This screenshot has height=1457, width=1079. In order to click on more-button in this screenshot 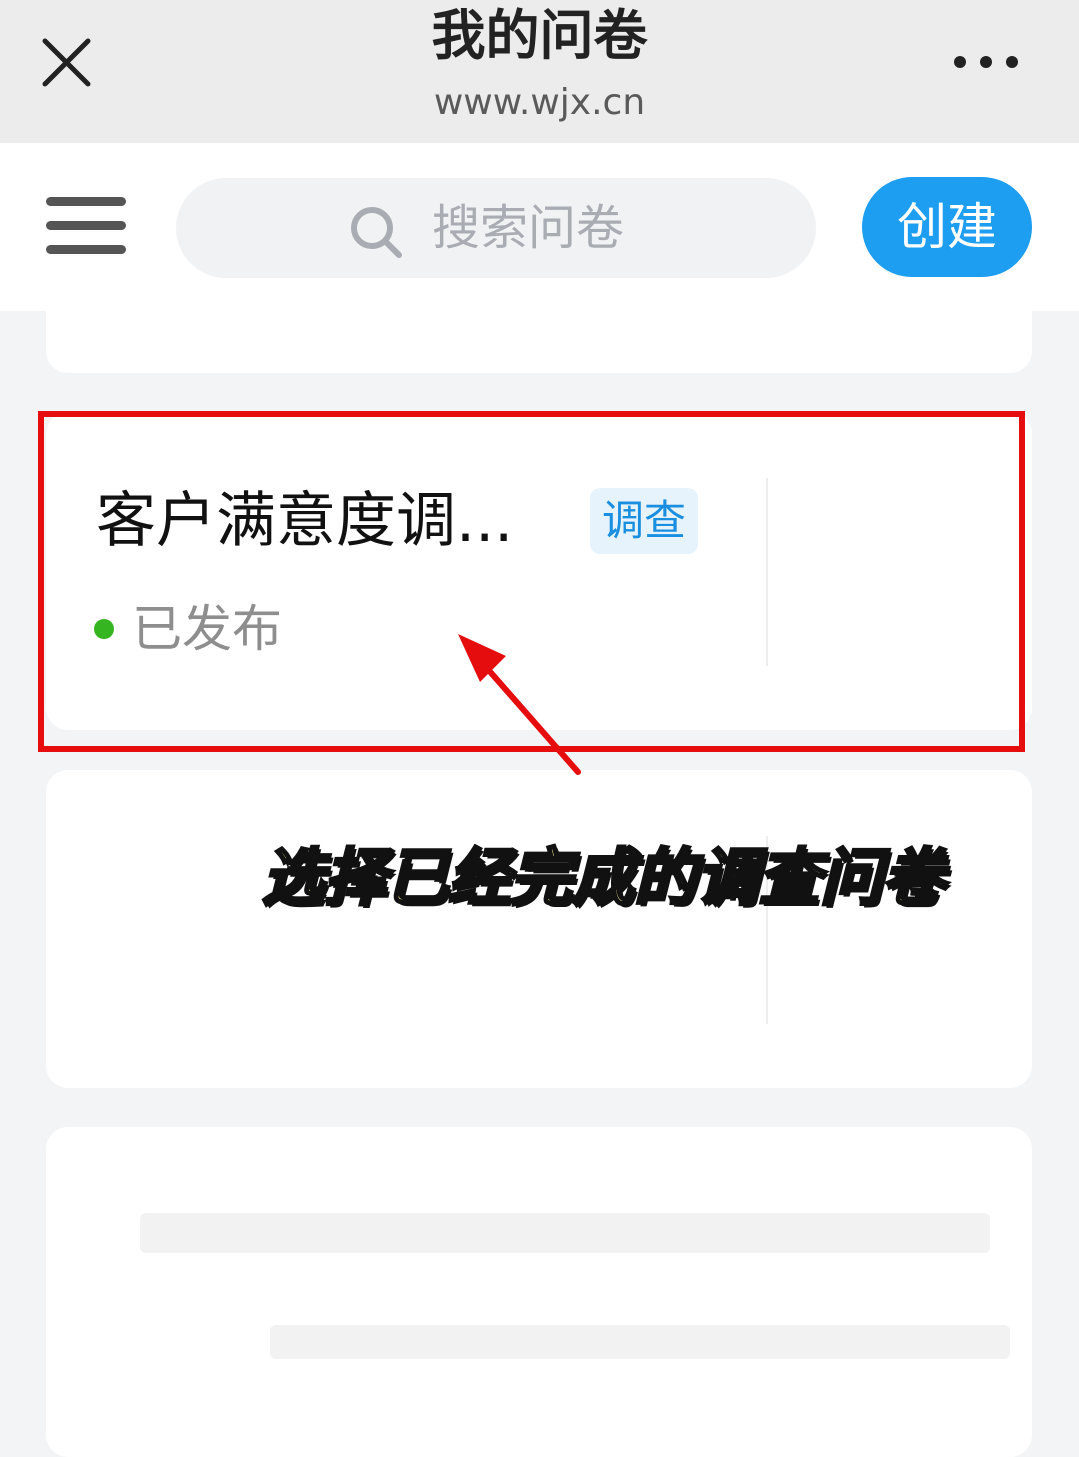, I will do `click(986, 62)`.